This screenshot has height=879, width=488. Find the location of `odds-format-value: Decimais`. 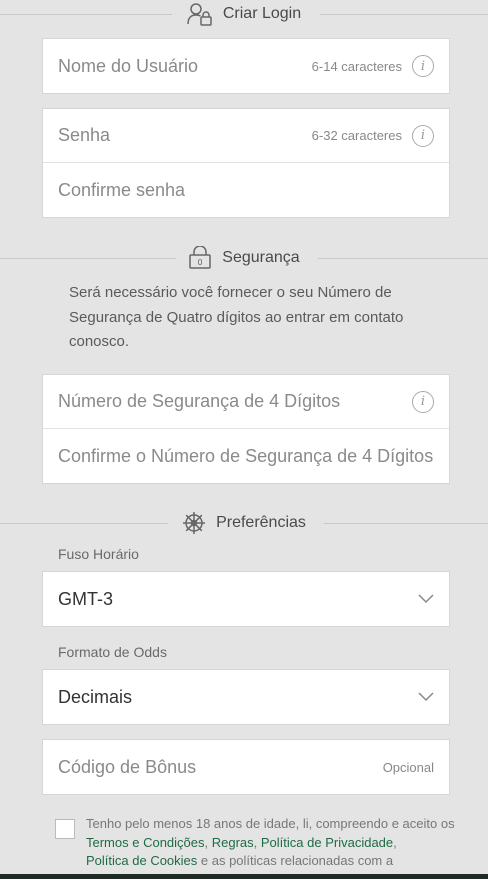

odds-format-value: Decimais is located at coordinates (95, 696).